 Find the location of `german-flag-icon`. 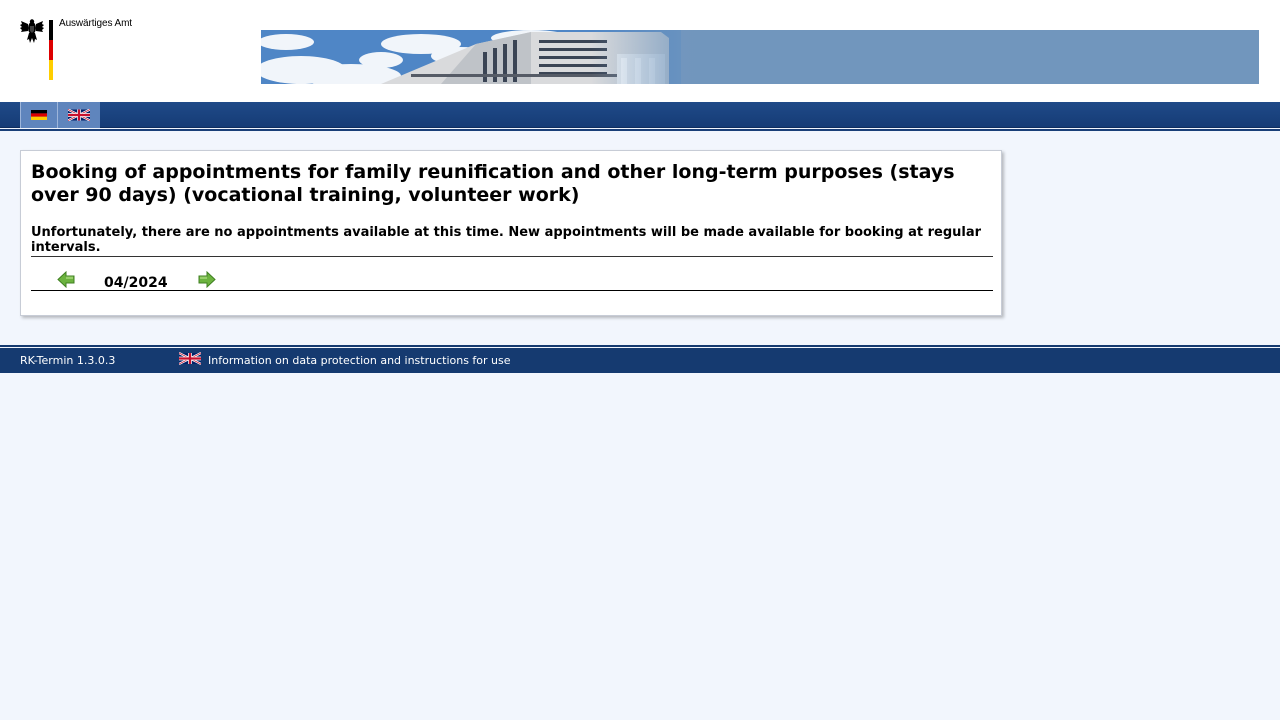

german-flag-icon is located at coordinates (39, 115).